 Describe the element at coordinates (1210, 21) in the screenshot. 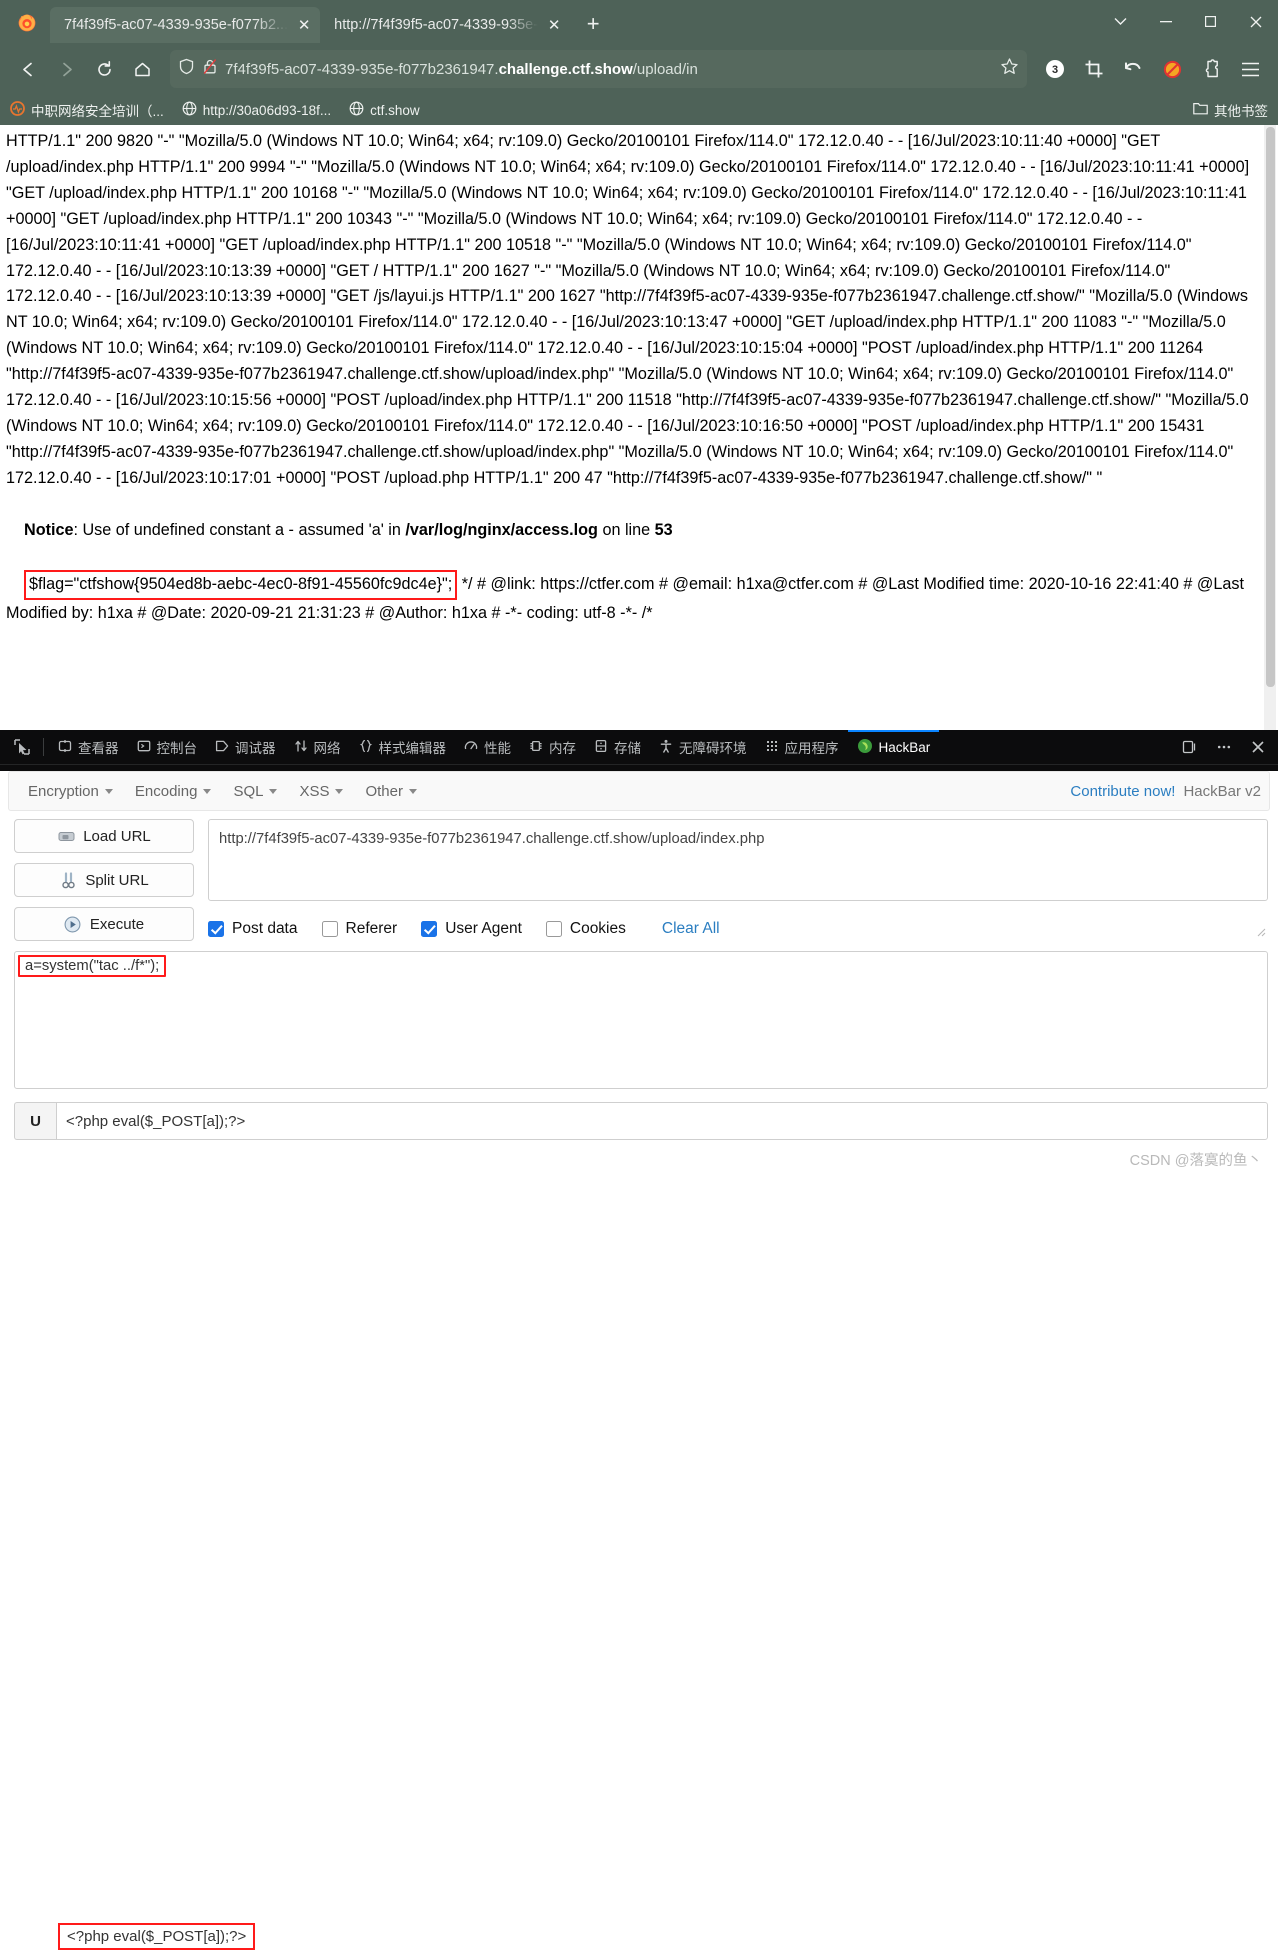

I see `maximize-window-icon` at that location.